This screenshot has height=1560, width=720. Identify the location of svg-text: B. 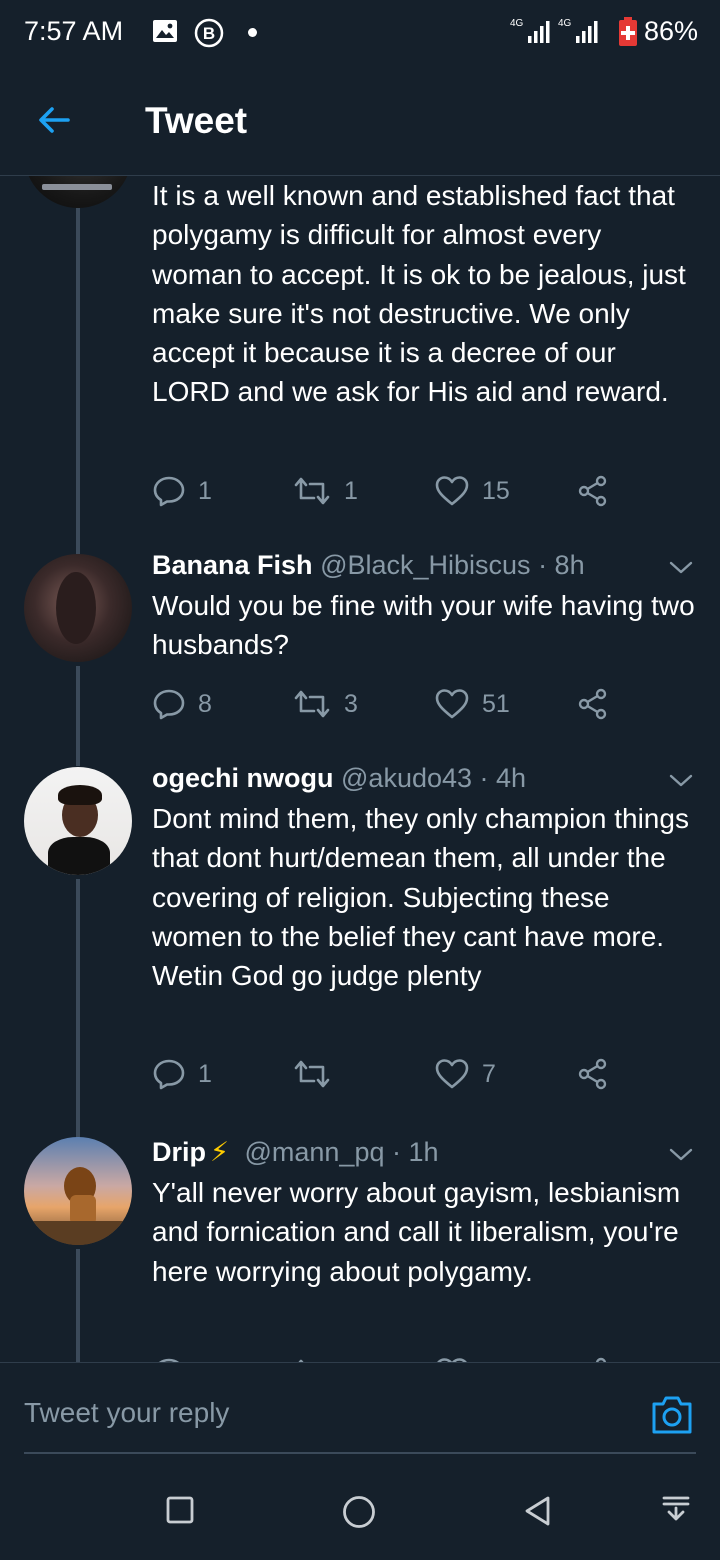
(209, 33).